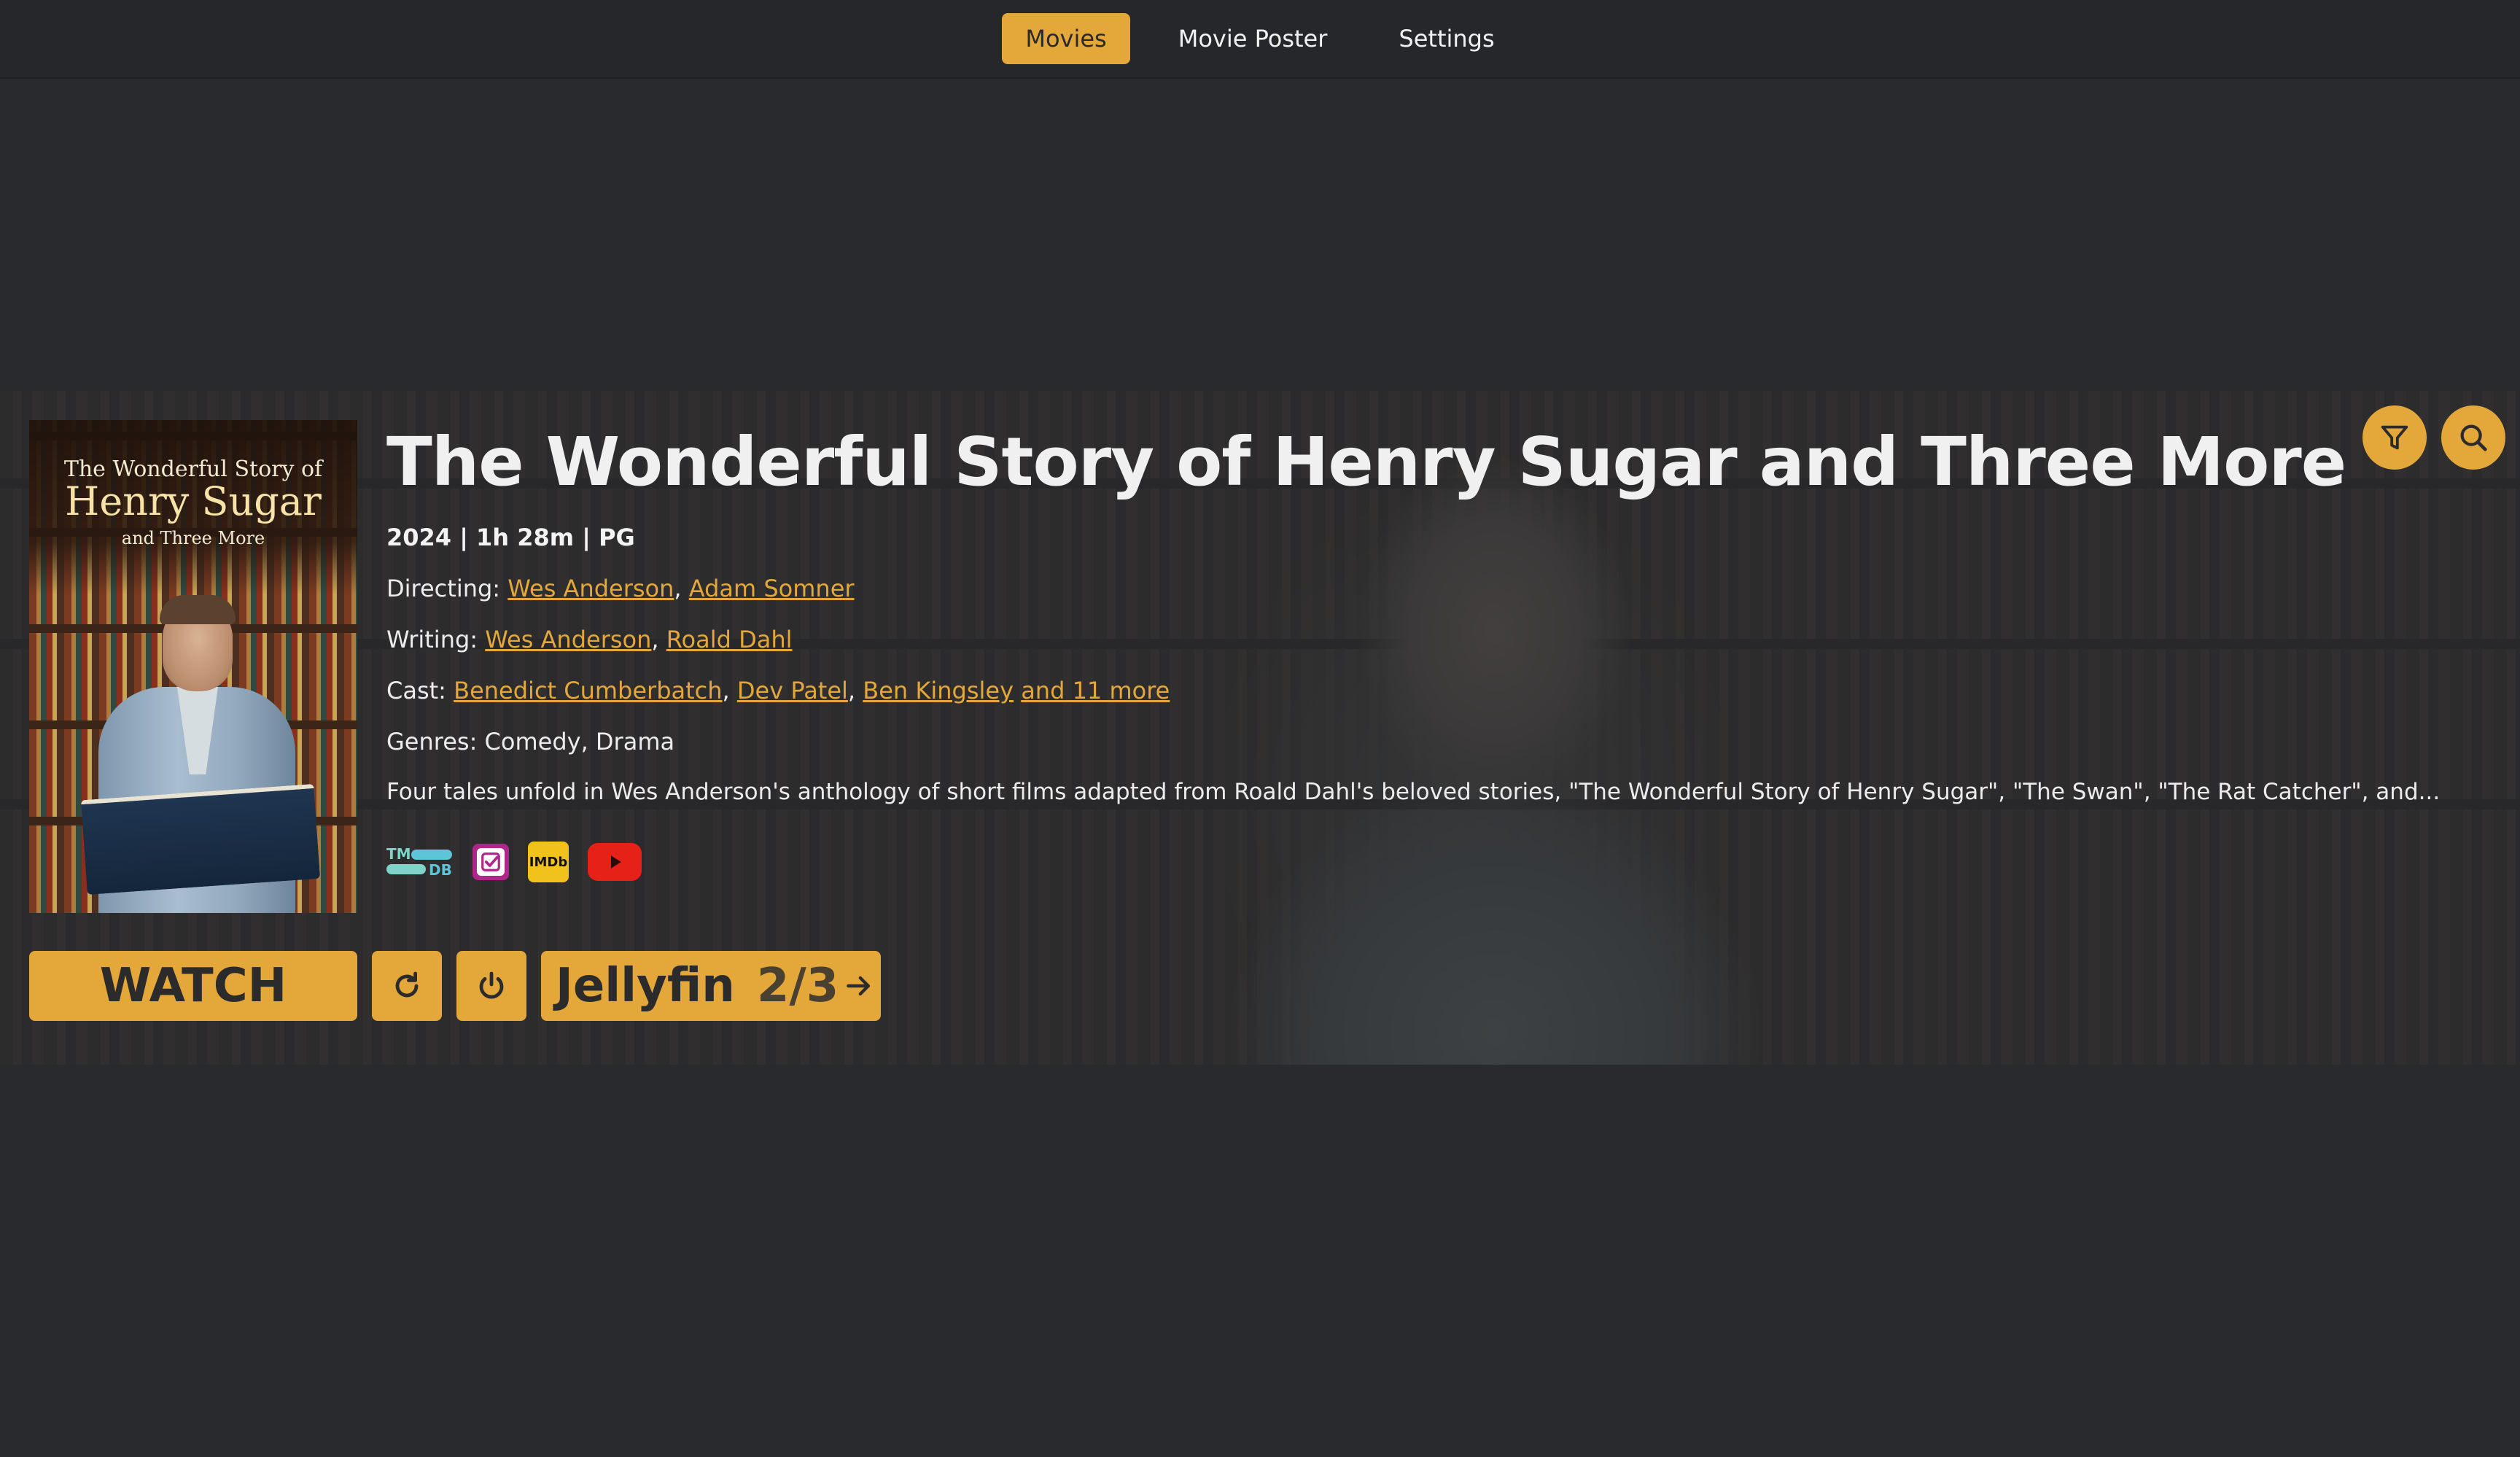 This screenshot has height=1457, width=2520. I want to click on check-icon, so click(490, 862).